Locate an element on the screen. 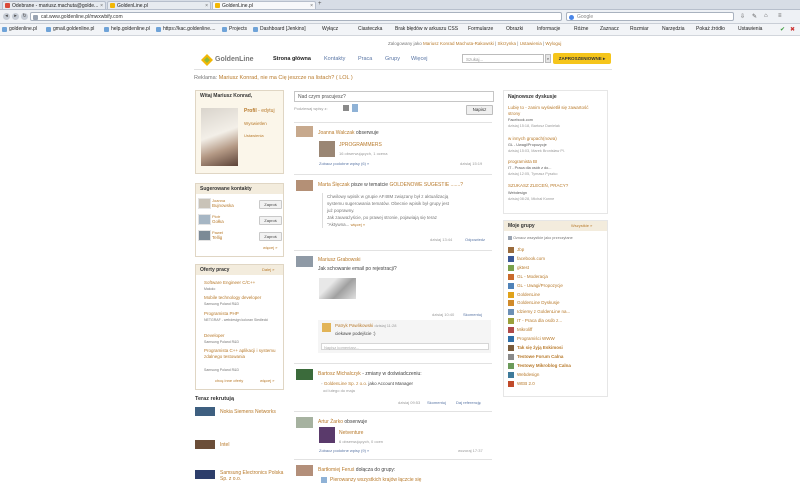 The height and width of the screenshot is (485, 800). webdev-options: Ustawienia is located at coordinates (750, 29).